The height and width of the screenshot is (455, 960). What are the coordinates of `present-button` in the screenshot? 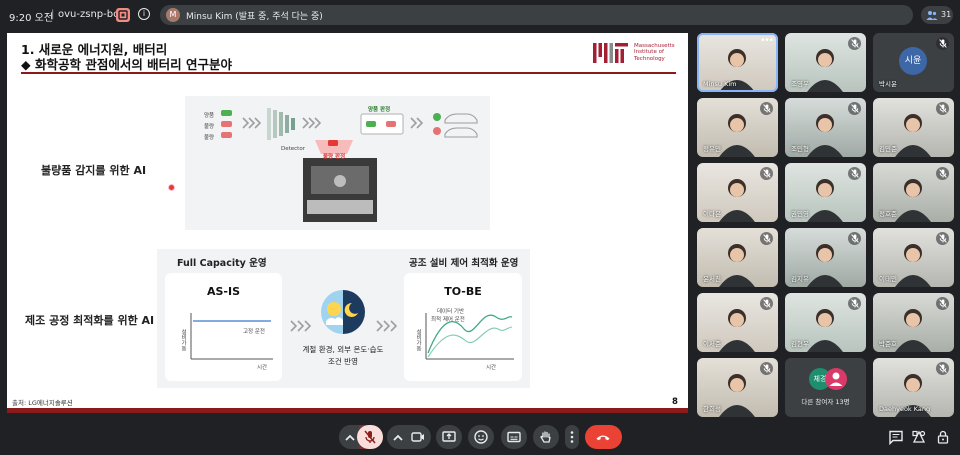 It's located at (449, 437).